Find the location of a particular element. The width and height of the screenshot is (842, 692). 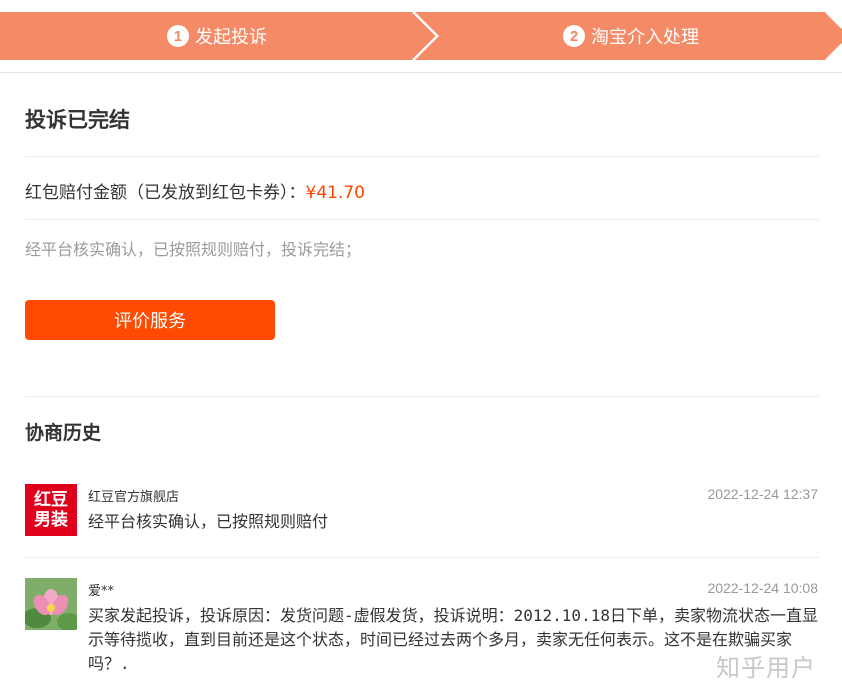

step-1: 1 发起投诉 is located at coordinates (217, 36).